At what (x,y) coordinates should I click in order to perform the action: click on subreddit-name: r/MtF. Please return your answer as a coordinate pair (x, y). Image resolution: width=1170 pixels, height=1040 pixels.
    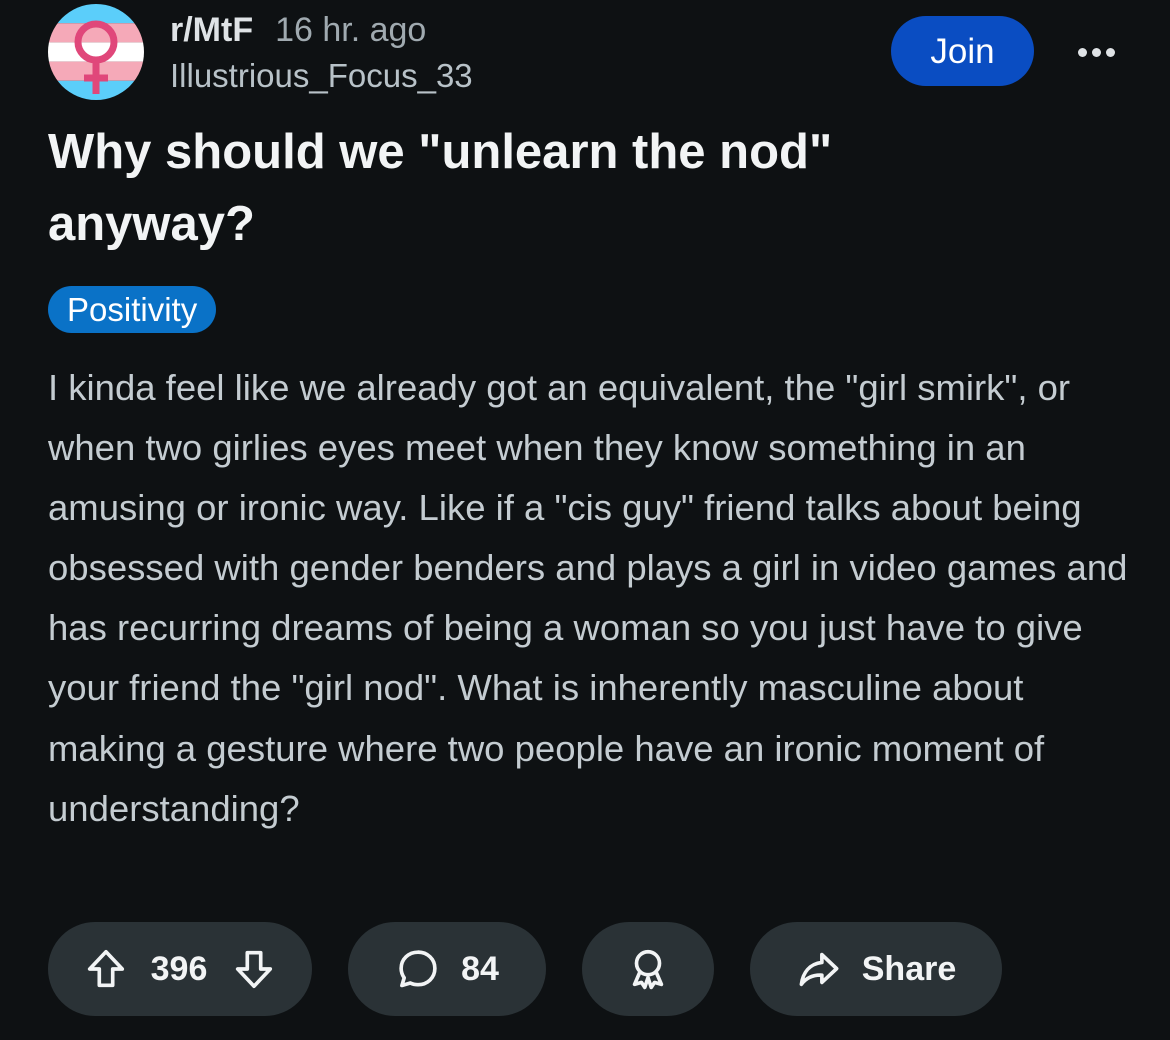
    Looking at the image, I should click on (211, 30).